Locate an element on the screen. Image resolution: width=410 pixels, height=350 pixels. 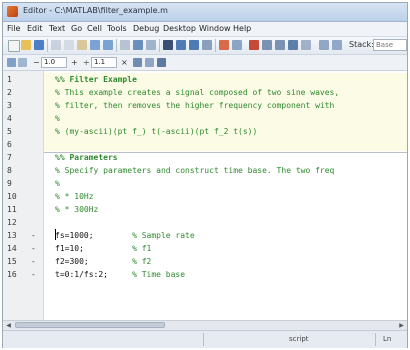
status-bar: script Ln is located at coordinates (205, 339).